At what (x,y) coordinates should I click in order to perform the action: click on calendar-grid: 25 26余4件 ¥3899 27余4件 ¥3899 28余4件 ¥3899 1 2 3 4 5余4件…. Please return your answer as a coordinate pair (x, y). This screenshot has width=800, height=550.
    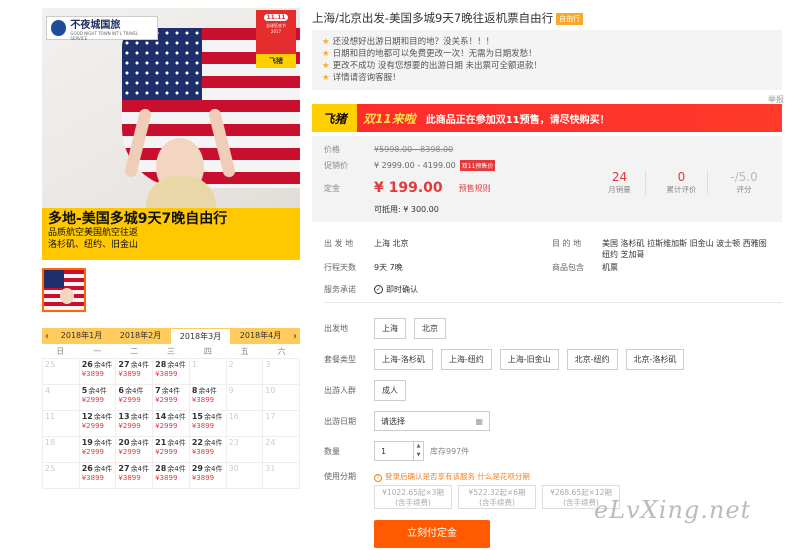
    Looking at the image, I should click on (171, 423).